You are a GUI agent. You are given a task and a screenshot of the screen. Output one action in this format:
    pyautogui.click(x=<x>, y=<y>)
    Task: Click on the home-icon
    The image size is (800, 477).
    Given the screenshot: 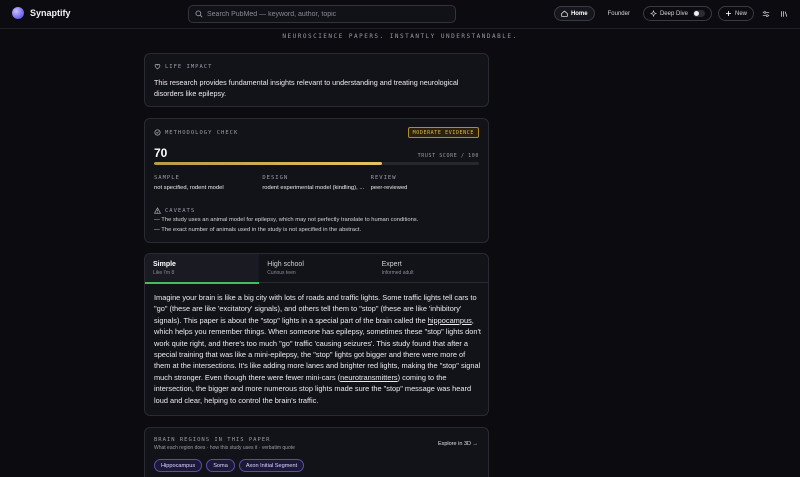 What is the action you would take?
    pyautogui.click(x=564, y=13)
    